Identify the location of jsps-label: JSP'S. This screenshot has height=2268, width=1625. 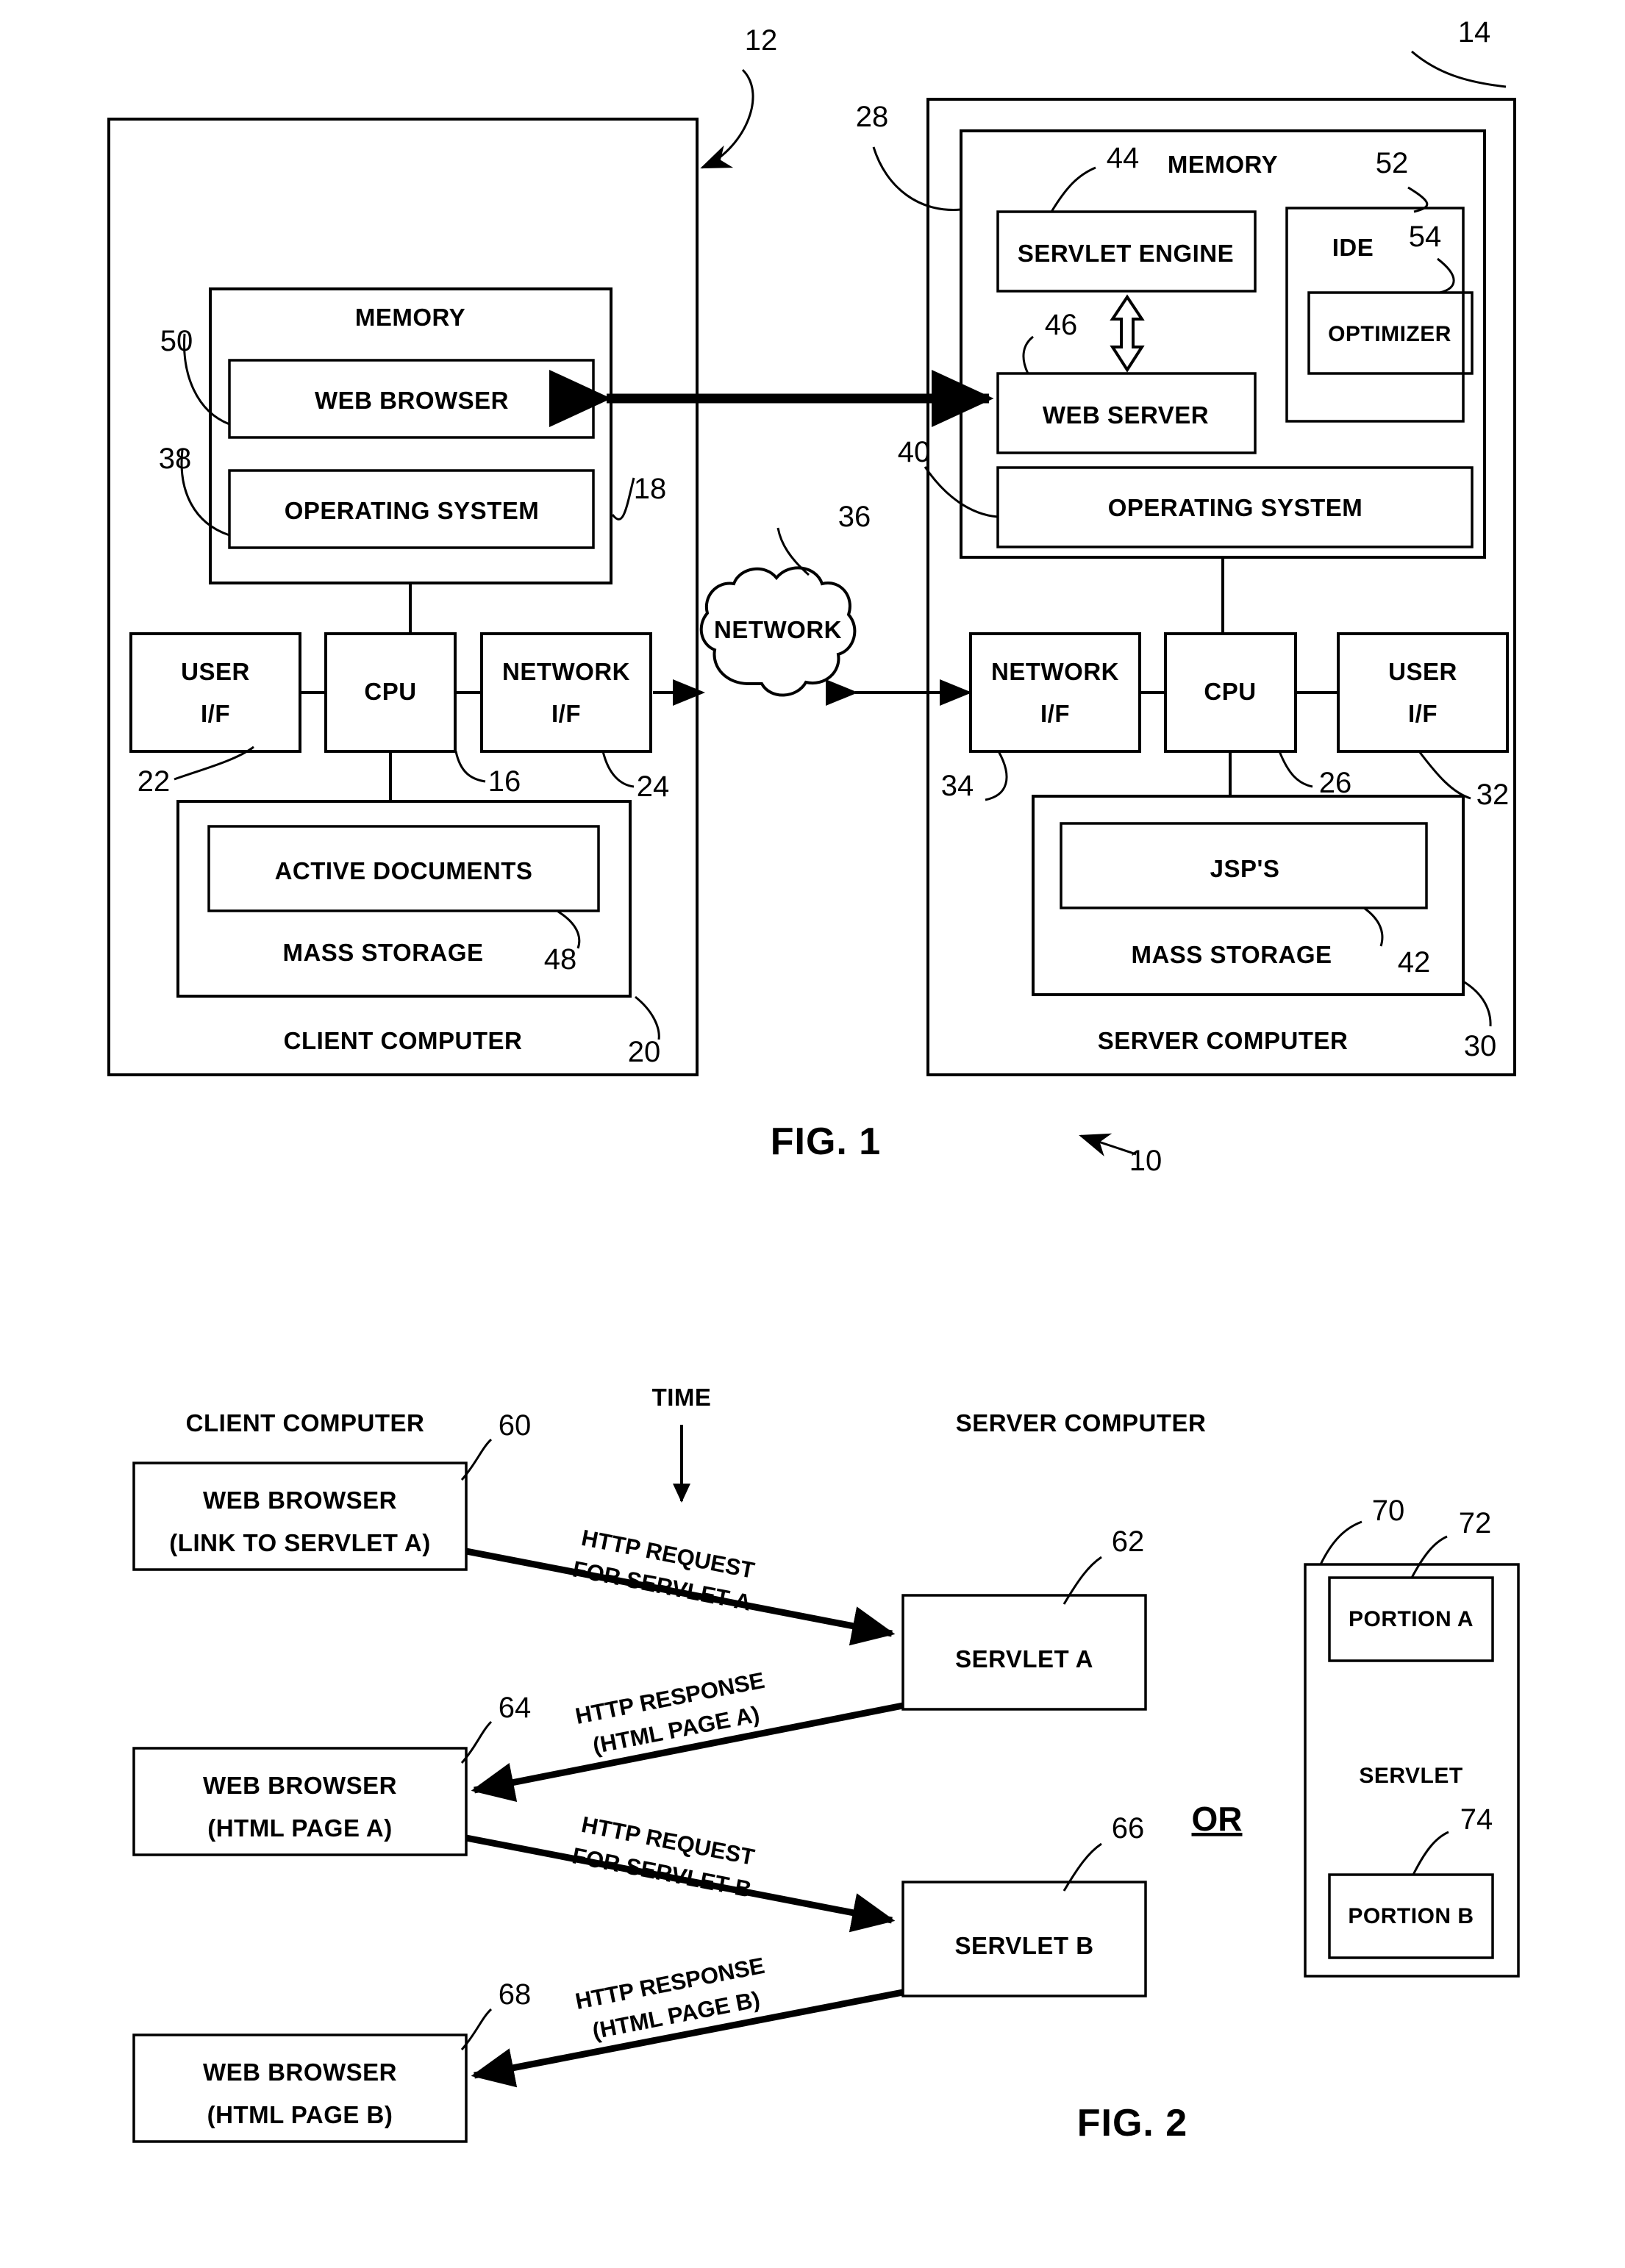
(1245, 868).